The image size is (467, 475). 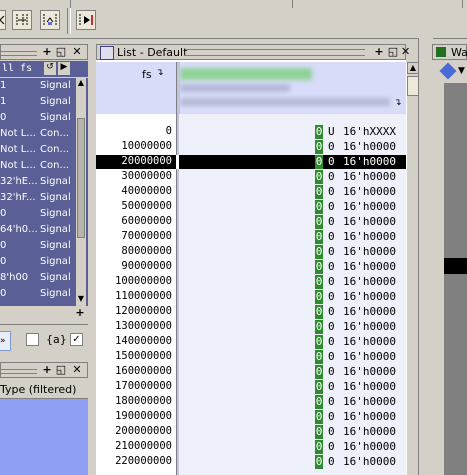 What do you see at coordinates (3, 20) in the screenshot?
I see `zoom-full-icon` at bounding box center [3, 20].